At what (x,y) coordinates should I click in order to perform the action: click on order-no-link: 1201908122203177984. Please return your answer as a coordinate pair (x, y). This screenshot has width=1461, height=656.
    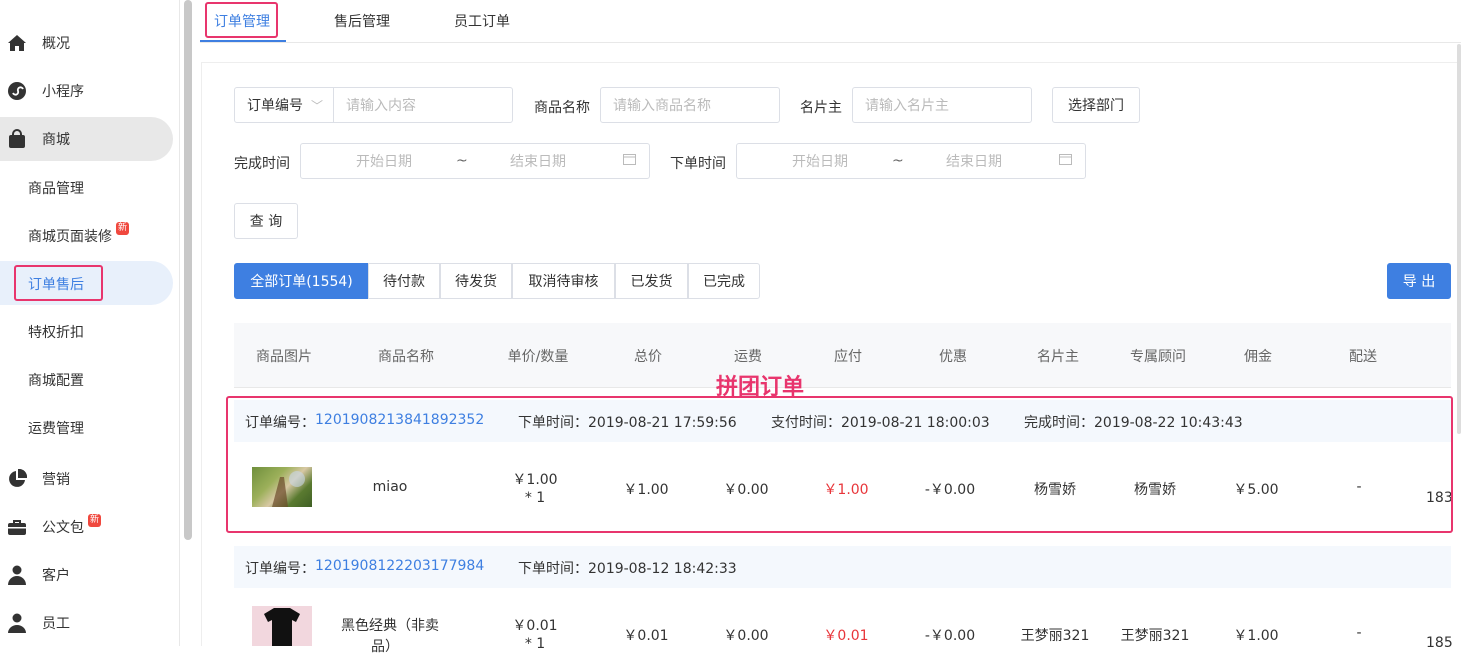
    Looking at the image, I should click on (399, 566).